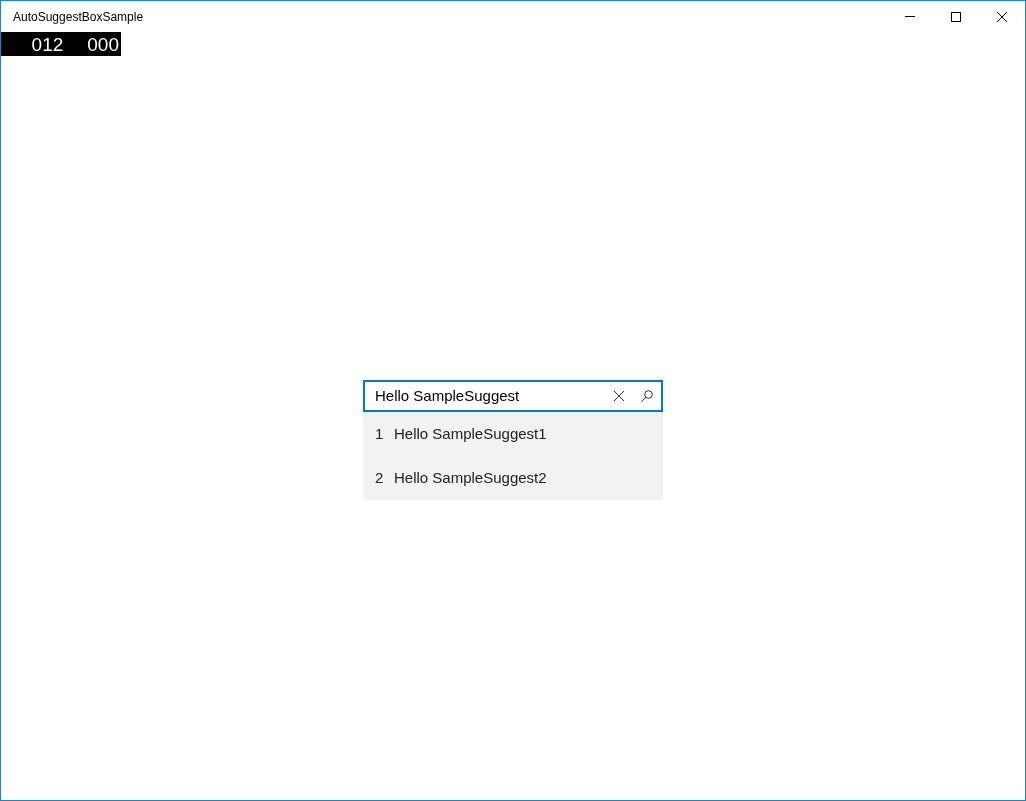  What do you see at coordinates (647, 396) in the screenshot?
I see `search-icon` at bounding box center [647, 396].